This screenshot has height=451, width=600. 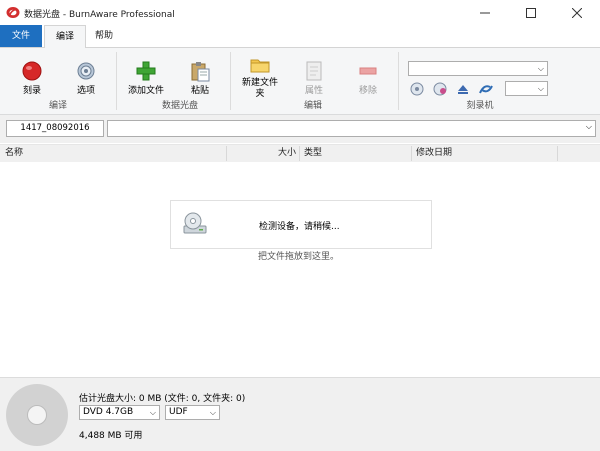 What do you see at coordinates (86, 71) in the screenshot?
I see `gear-icon` at bounding box center [86, 71].